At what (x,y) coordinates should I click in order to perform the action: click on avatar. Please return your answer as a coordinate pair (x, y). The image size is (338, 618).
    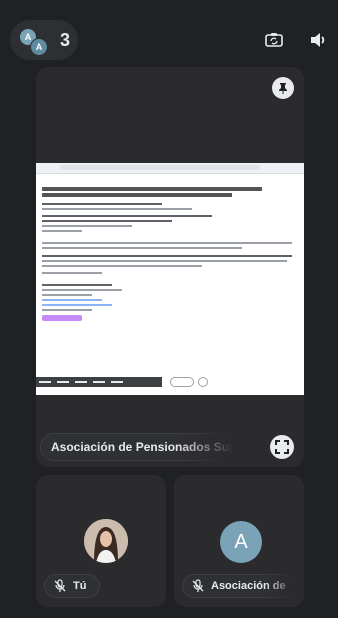
    Looking at the image, I should click on (106, 541).